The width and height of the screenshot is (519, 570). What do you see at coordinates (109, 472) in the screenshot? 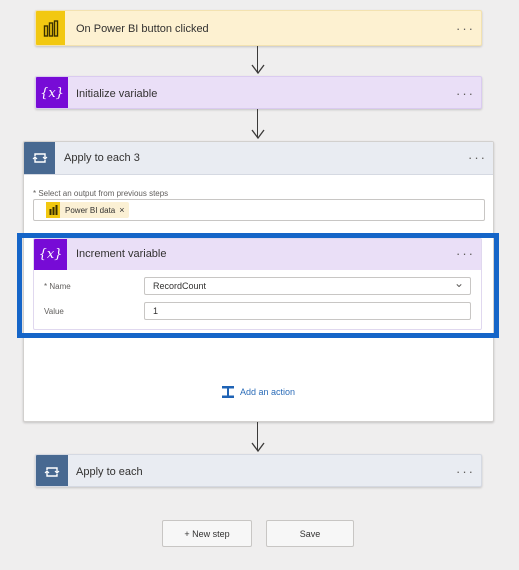
I see `apply-to-each-title: Apply to each` at bounding box center [109, 472].